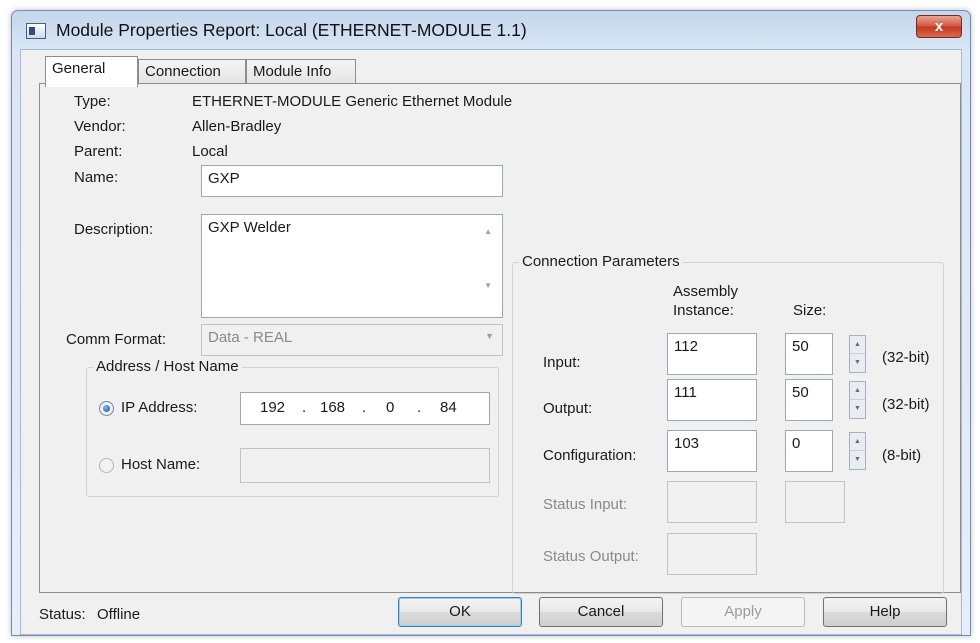 The height and width of the screenshot is (643, 980). What do you see at coordinates (250, 337) in the screenshot?
I see `comm-format-value: Data - REAL` at bounding box center [250, 337].